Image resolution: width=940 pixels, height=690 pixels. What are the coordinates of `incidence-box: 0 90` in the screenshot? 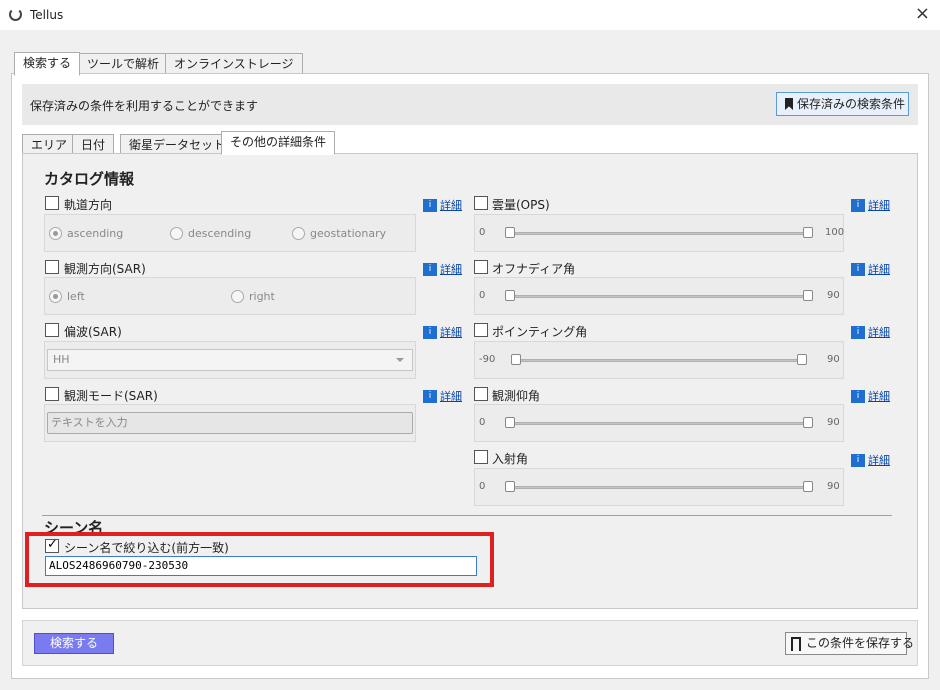 It's located at (659, 487).